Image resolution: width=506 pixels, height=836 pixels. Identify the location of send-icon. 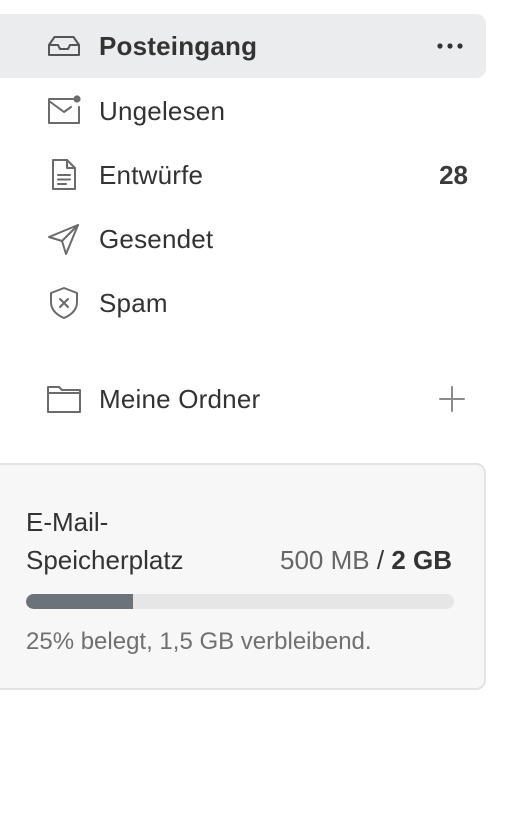
(64, 239).